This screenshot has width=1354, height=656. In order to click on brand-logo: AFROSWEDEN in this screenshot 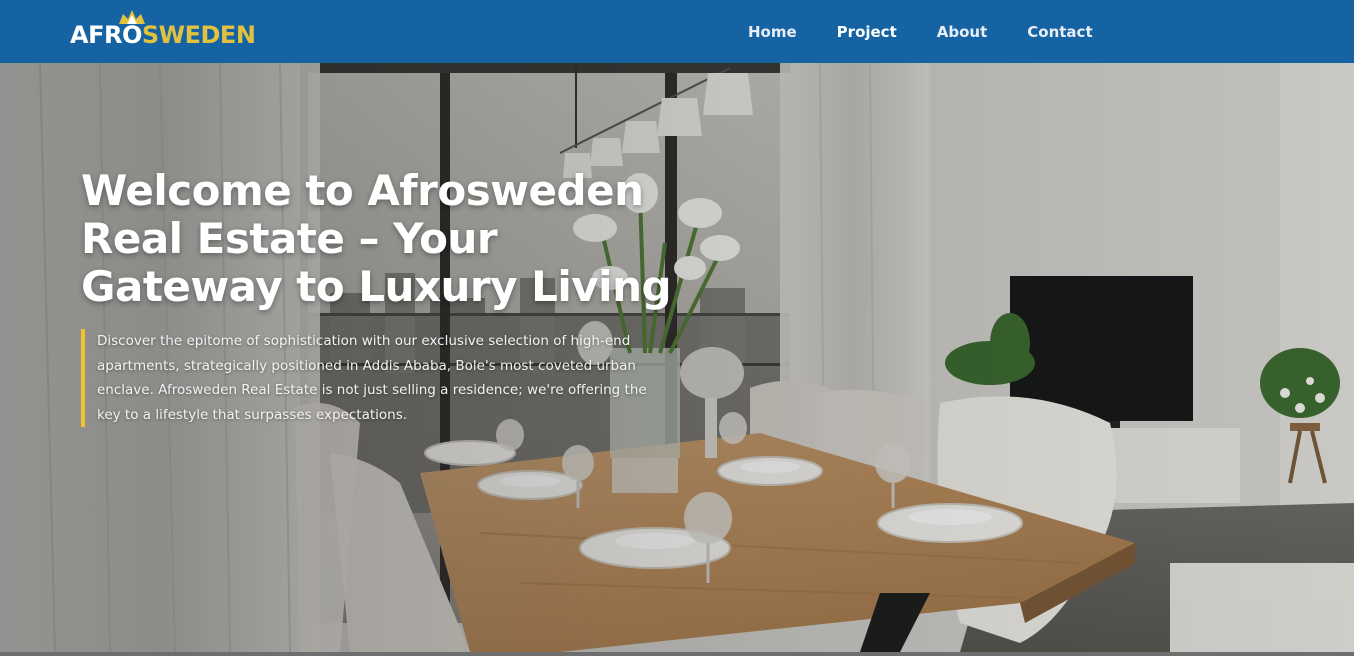, I will do `click(170, 31)`.